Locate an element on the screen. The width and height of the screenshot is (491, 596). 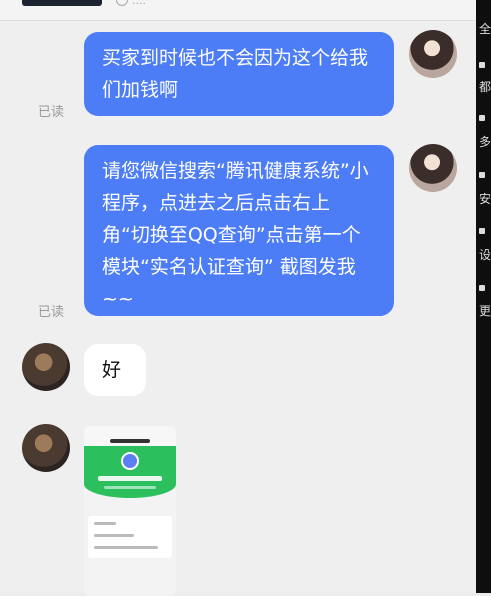
image-message is located at coordinates (130, 511).